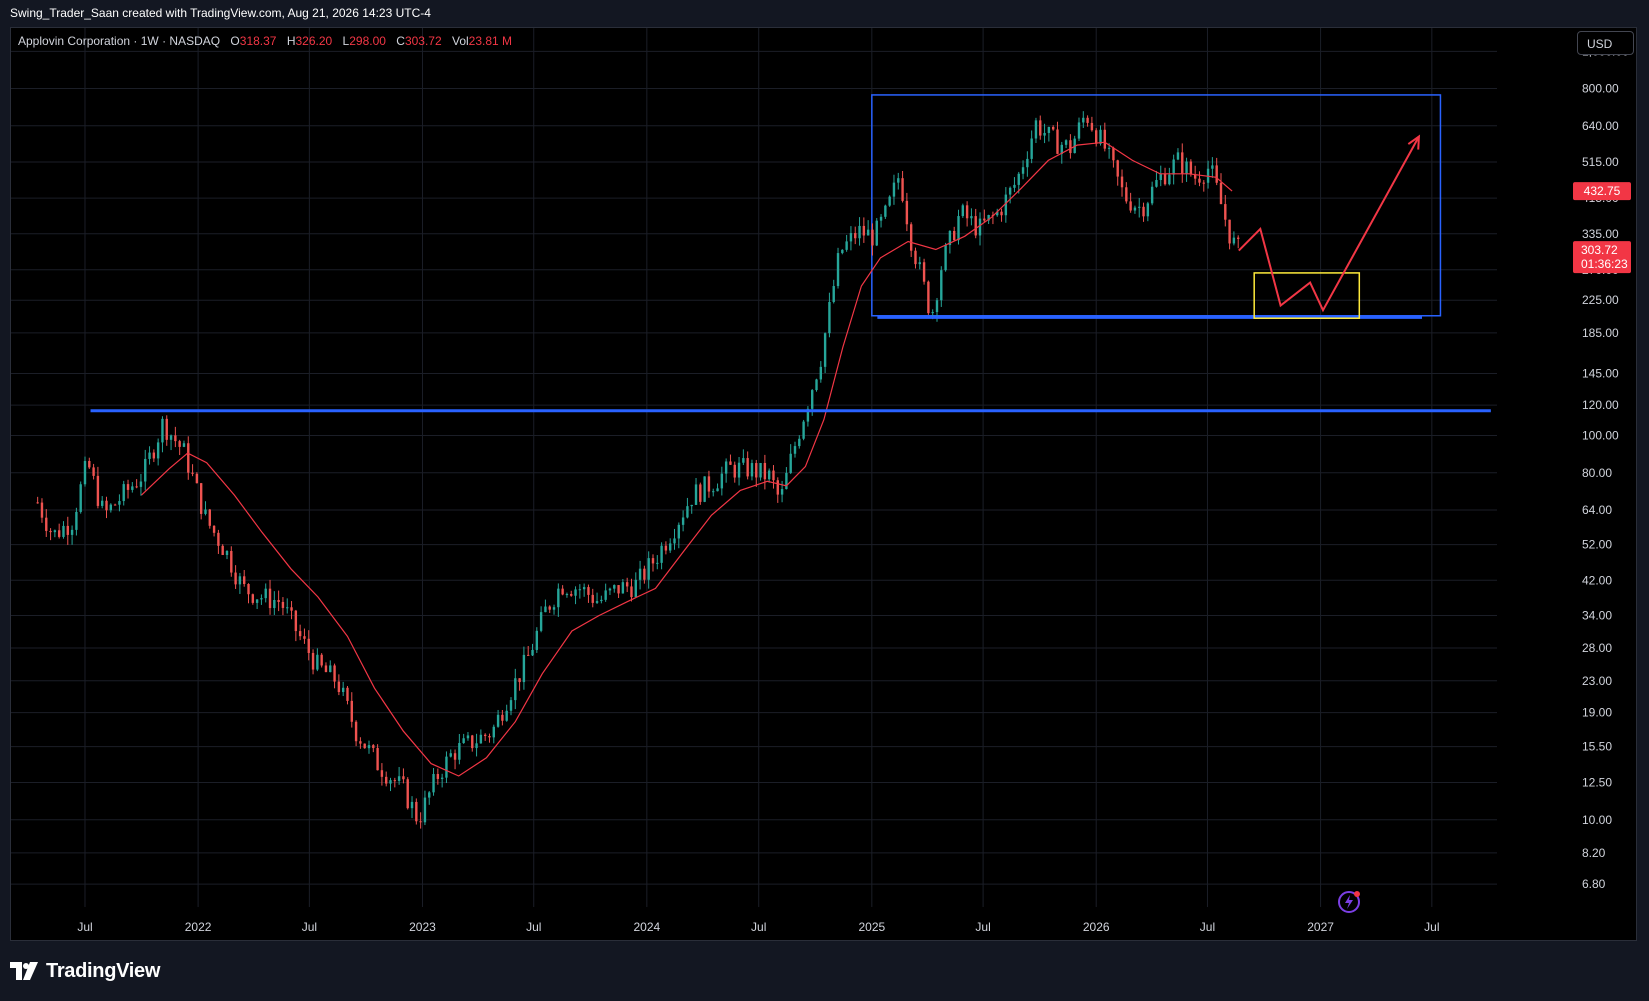  What do you see at coordinates (1320, 927) in the screenshot?
I see `x-tick-label: 2027` at bounding box center [1320, 927].